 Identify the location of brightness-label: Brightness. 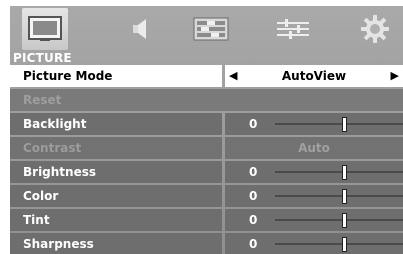
(116, 172).